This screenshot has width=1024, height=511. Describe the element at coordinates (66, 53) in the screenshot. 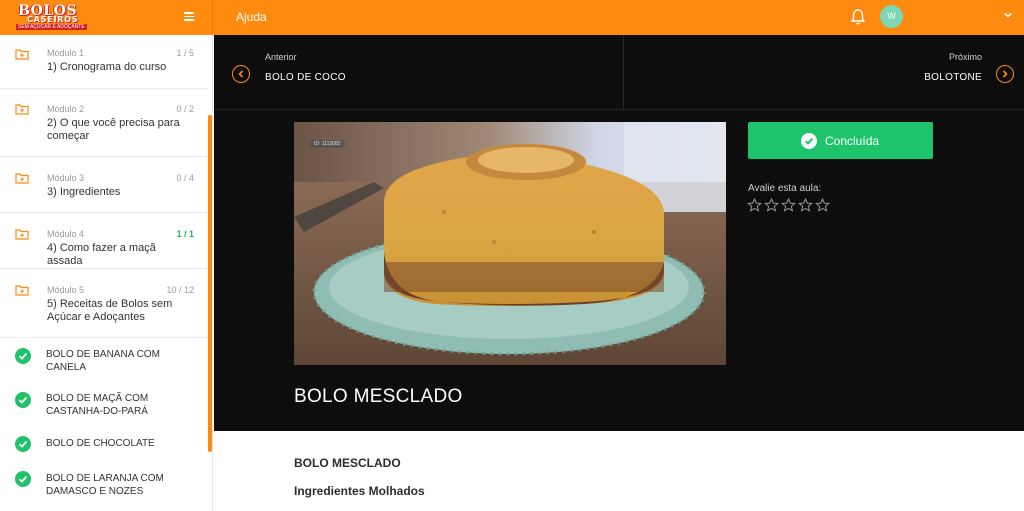

I see `module-label: Módulo 1` at that location.